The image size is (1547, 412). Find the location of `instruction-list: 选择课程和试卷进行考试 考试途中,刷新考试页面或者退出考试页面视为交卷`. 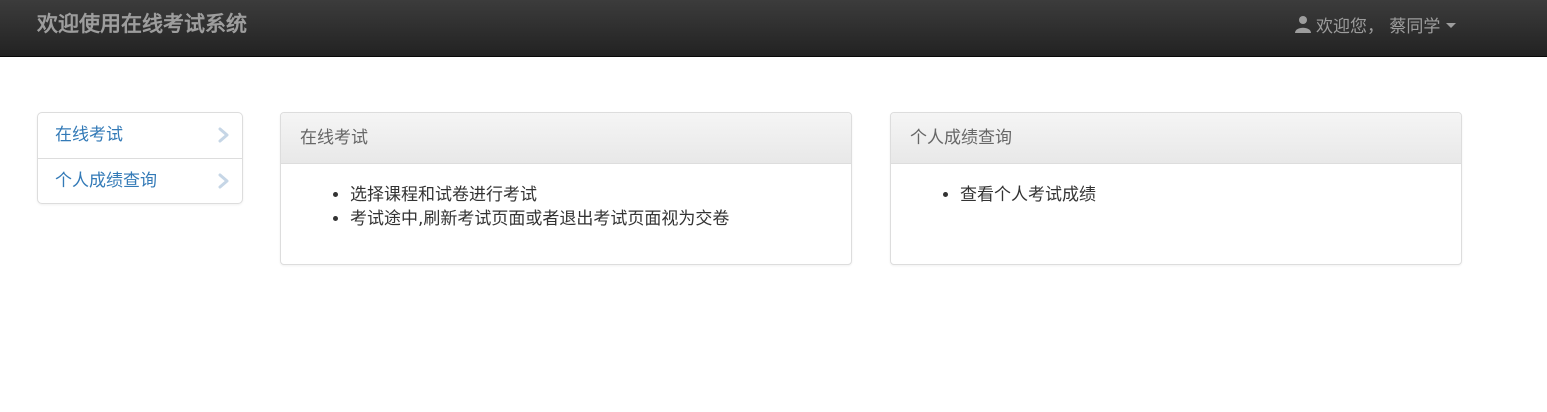

instruction-list: 选择课程和试卷进行考试 考试途中,刷新考试页面或者退出考试页面视为交卷 is located at coordinates (566, 207).